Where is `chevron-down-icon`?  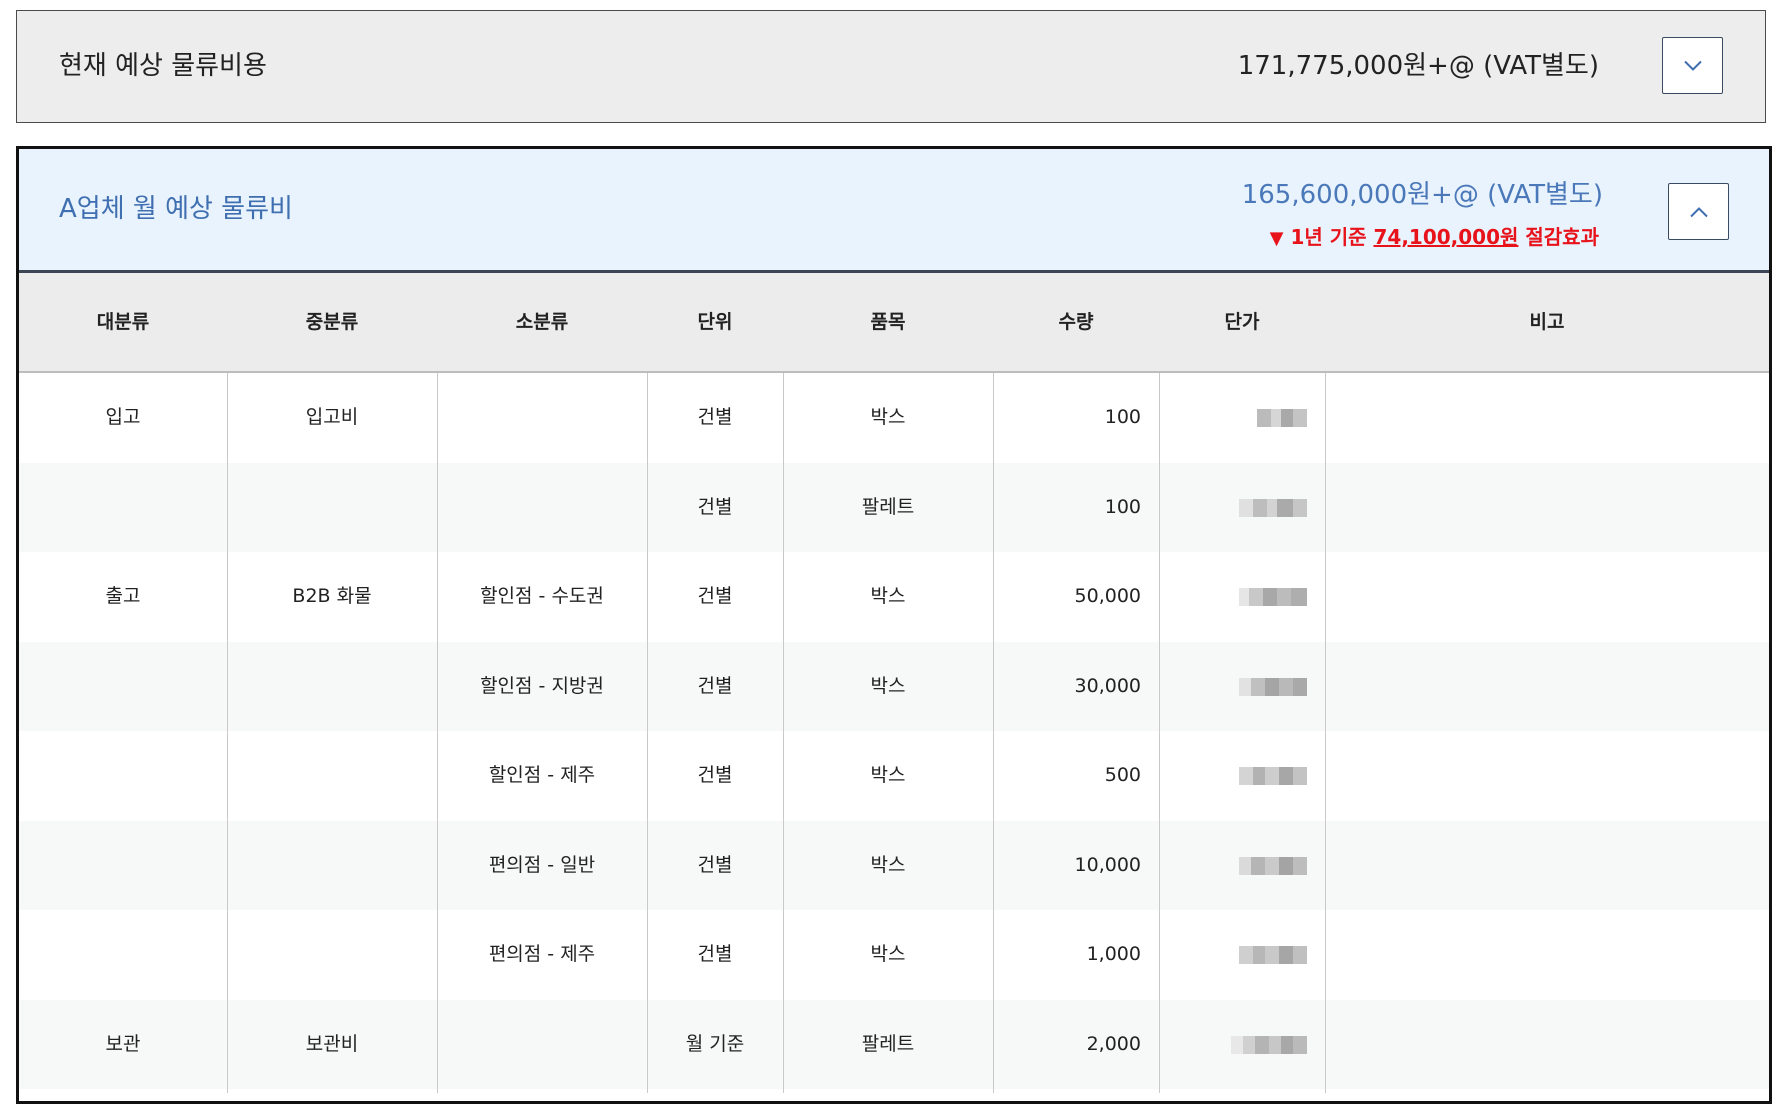
chevron-down-icon is located at coordinates (1692, 65).